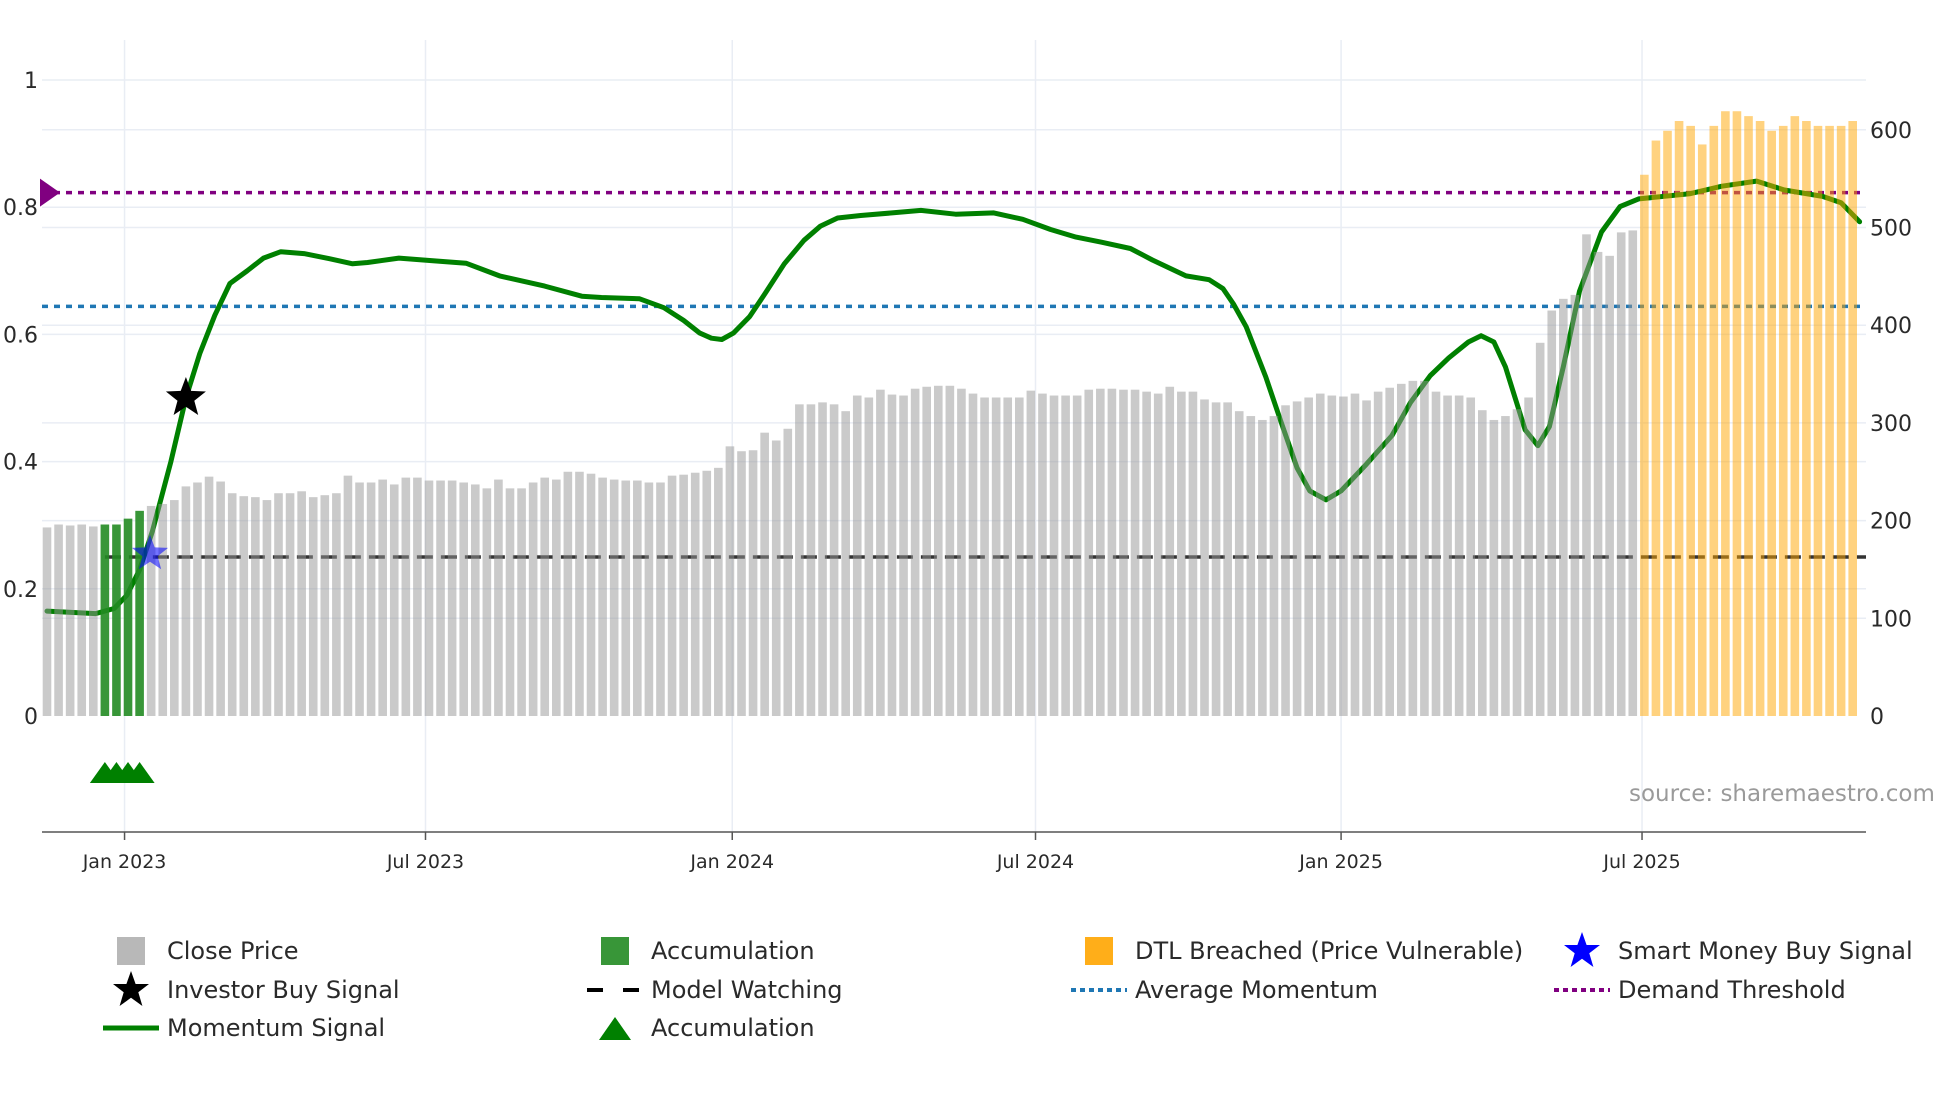 The height and width of the screenshot is (1102, 1960). What do you see at coordinates (124, 862) in the screenshot?
I see `x-tick-label: Jan 2023` at bounding box center [124, 862].